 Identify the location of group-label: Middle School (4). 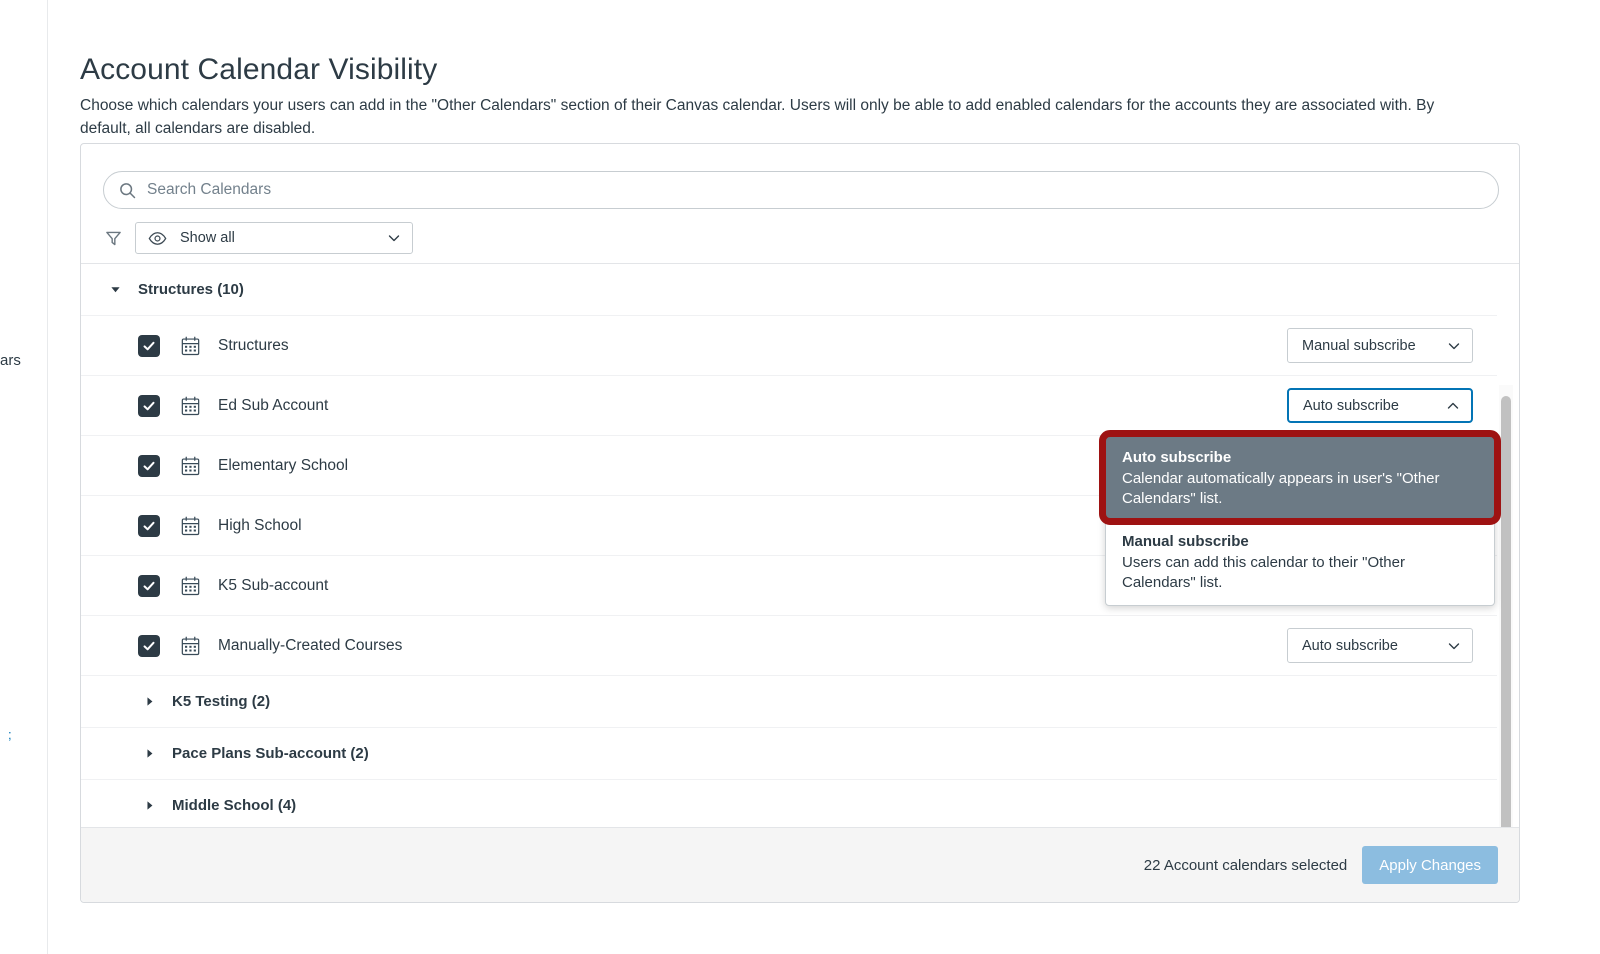
(234, 805).